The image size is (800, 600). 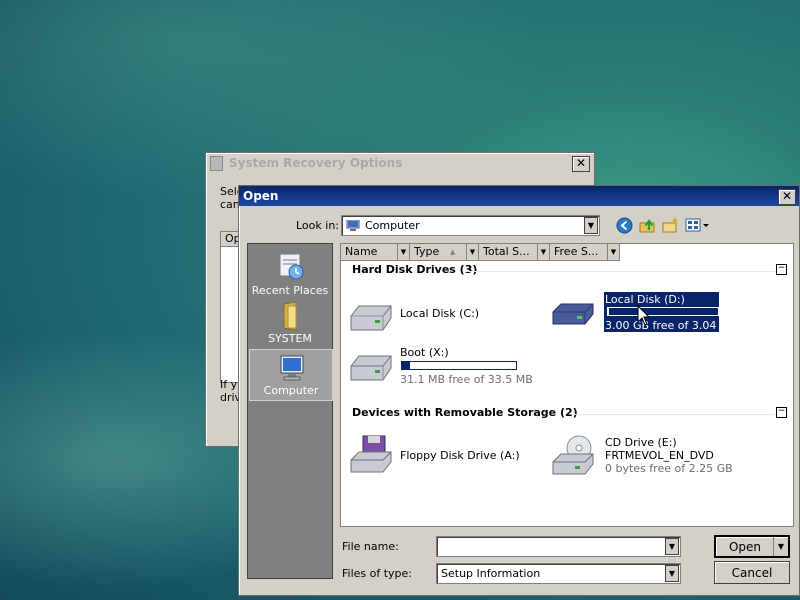 I want to click on drive-x-label: Boot (X:), so click(x=424, y=352).